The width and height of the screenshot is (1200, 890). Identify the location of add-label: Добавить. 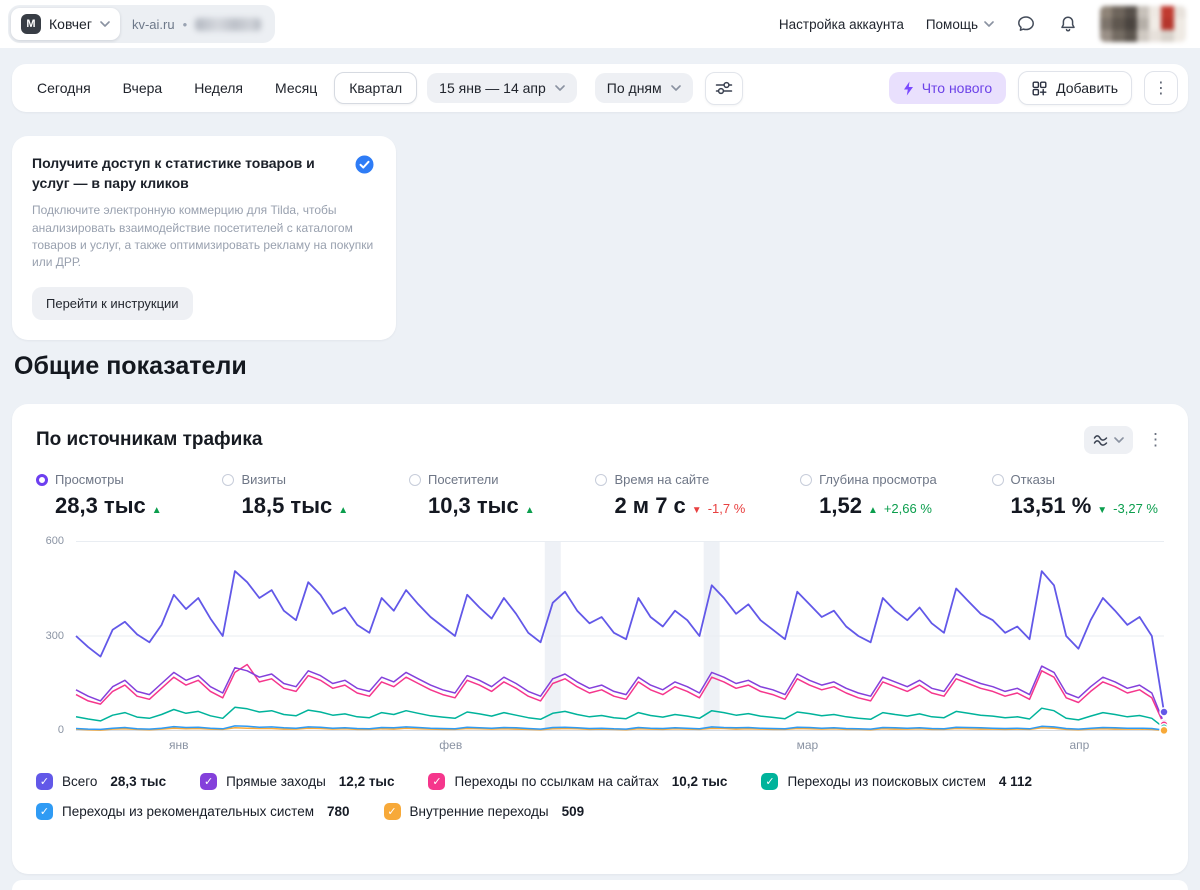
(1087, 88).